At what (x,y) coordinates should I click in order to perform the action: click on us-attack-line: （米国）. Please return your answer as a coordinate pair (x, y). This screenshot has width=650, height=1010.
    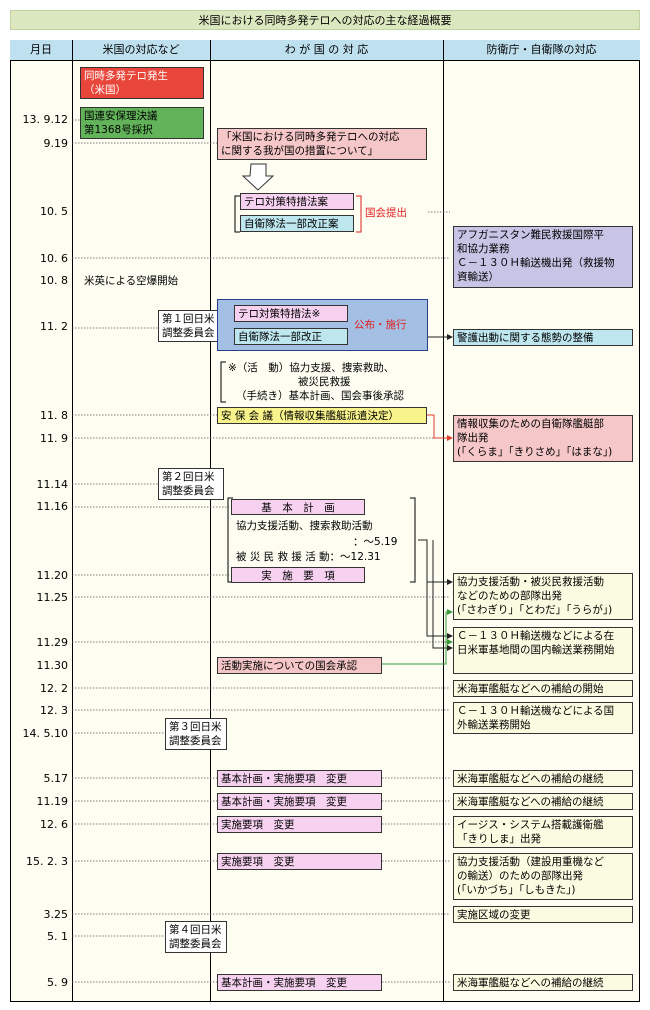
    Looking at the image, I should click on (105, 90).